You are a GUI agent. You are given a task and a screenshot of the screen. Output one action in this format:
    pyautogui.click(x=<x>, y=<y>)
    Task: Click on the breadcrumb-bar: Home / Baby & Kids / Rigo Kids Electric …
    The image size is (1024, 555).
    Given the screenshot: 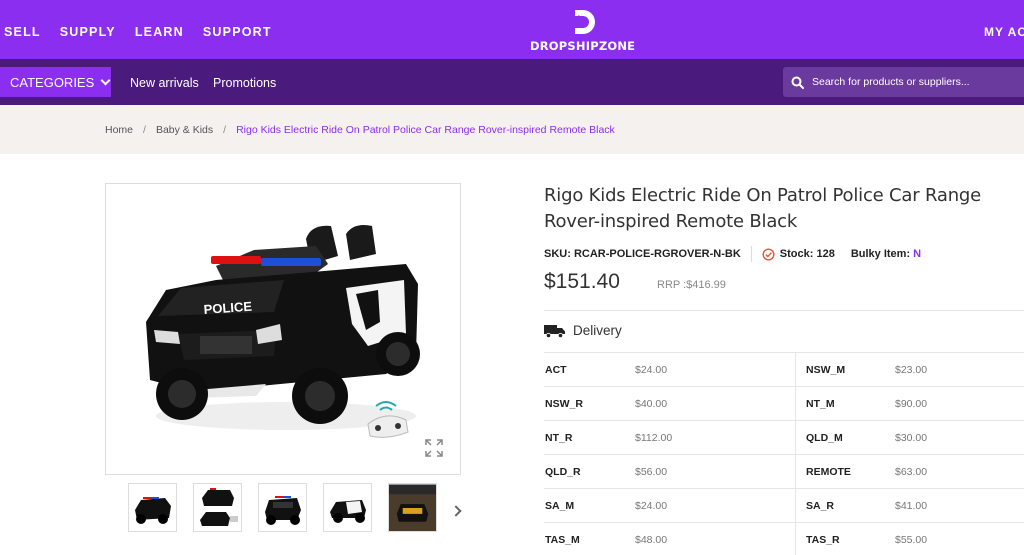 What is the action you would take?
    pyautogui.click(x=512, y=129)
    